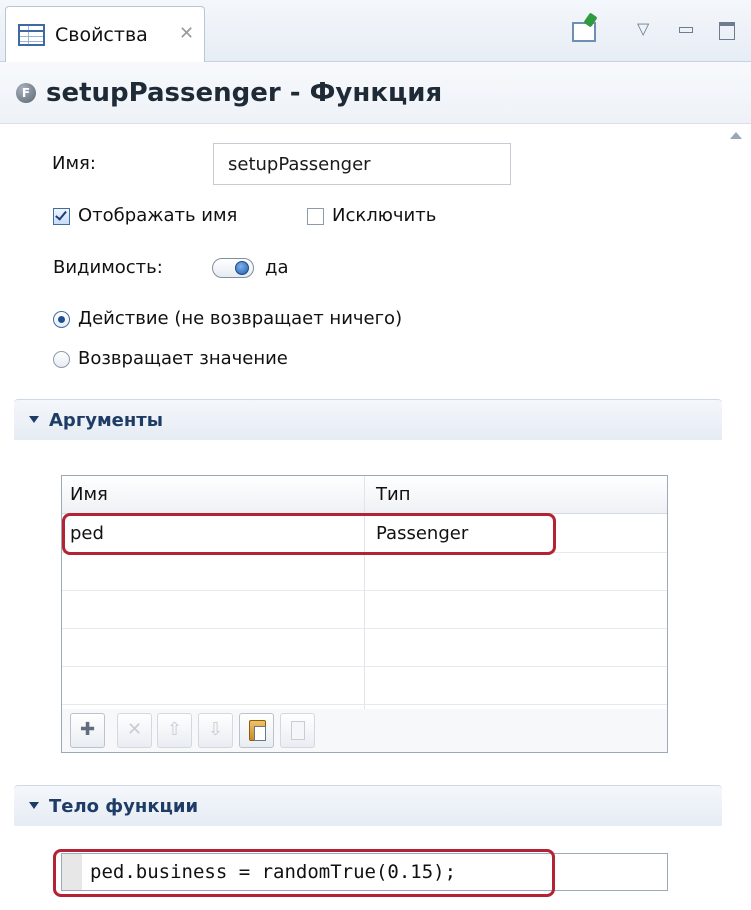  I want to click on paste-icon, so click(256, 730).